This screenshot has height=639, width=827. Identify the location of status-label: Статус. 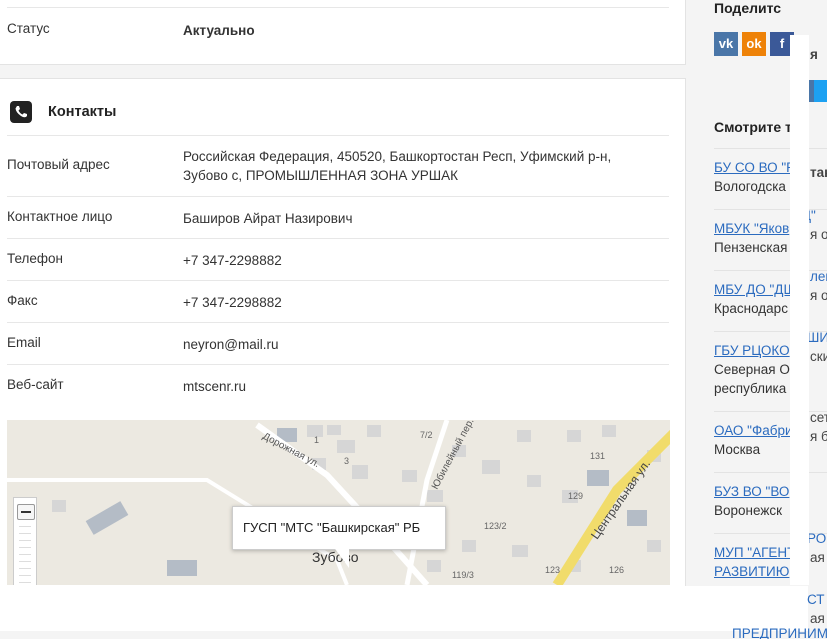
(28, 28).